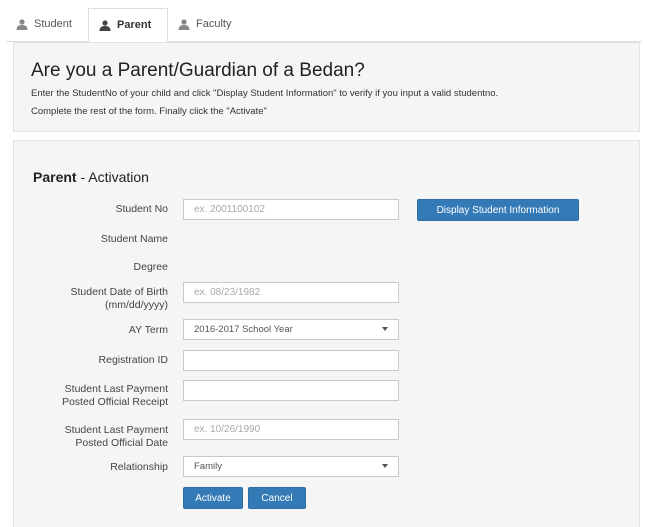 The height and width of the screenshot is (527, 647). I want to click on tab-student: Student, so click(47, 24).